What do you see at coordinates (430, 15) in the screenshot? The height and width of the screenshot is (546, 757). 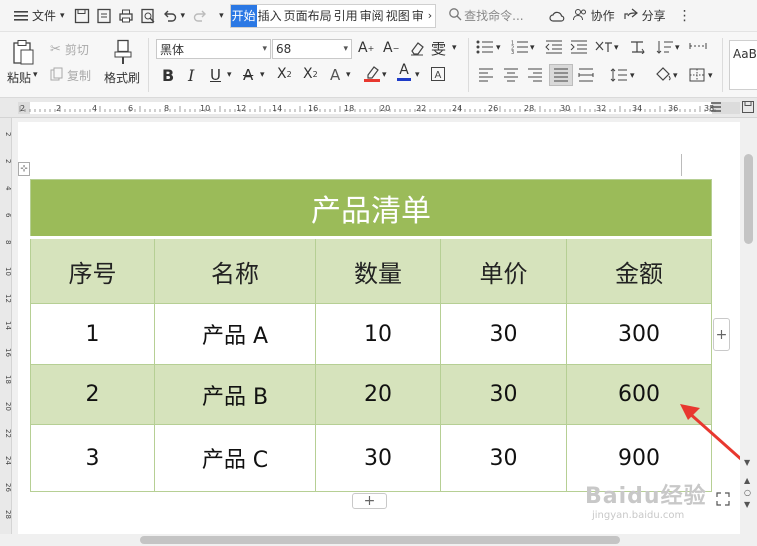 I see `tabs-scroll-right-icon: ›` at bounding box center [430, 15].